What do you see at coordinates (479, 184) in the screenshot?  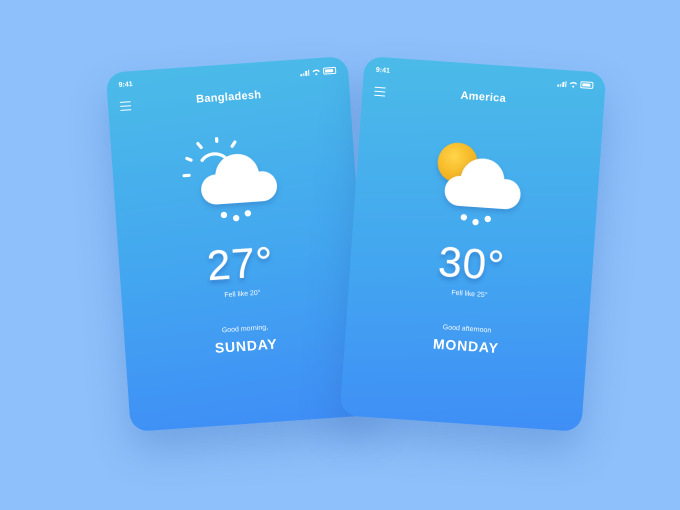 I see `sun-cloud-rain-icon` at bounding box center [479, 184].